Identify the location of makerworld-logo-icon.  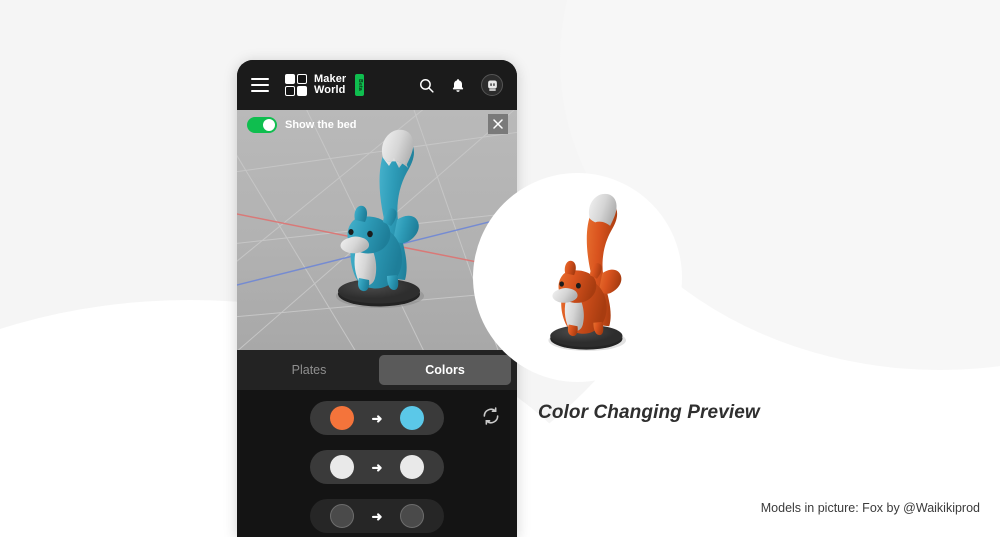
(296, 85).